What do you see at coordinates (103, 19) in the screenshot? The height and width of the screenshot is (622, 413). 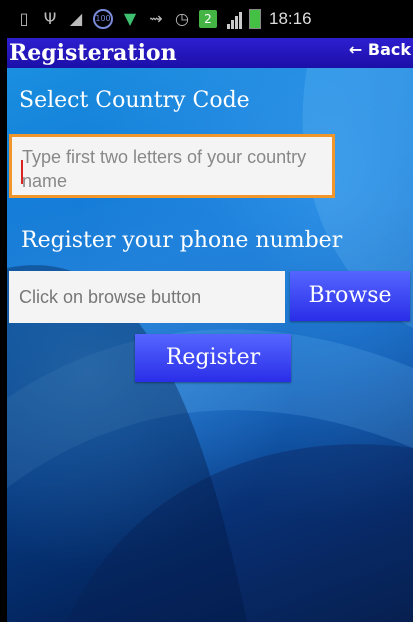 I see `data-100-icon: 100` at bounding box center [103, 19].